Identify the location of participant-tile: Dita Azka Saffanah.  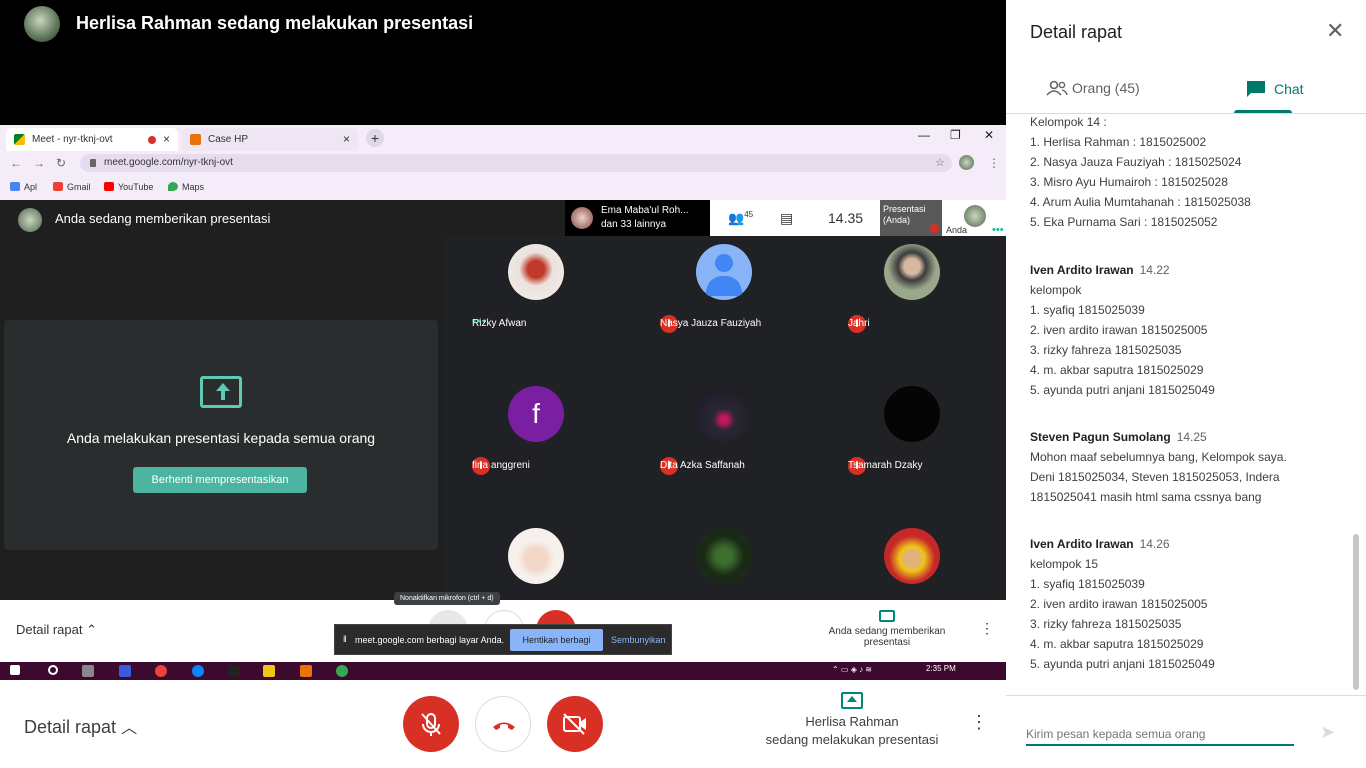
(724, 449).